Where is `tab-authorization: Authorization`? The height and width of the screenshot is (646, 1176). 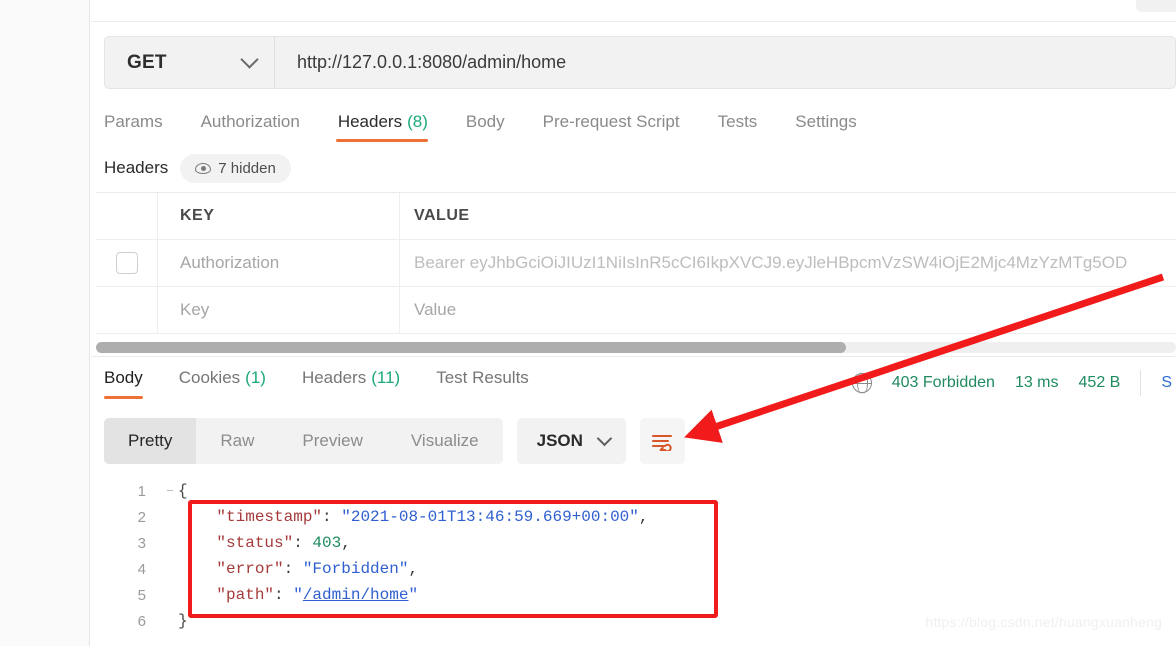
tab-authorization: Authorization is located at coordinates (250, 126).